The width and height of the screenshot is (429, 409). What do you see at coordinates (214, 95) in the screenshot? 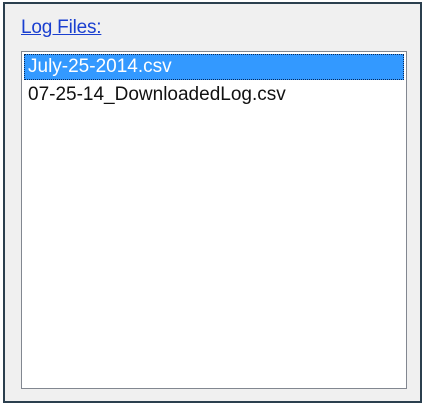
I see `list-item: 07-25-14_DownloadedLog.csv` at bounding box center [214, 95].